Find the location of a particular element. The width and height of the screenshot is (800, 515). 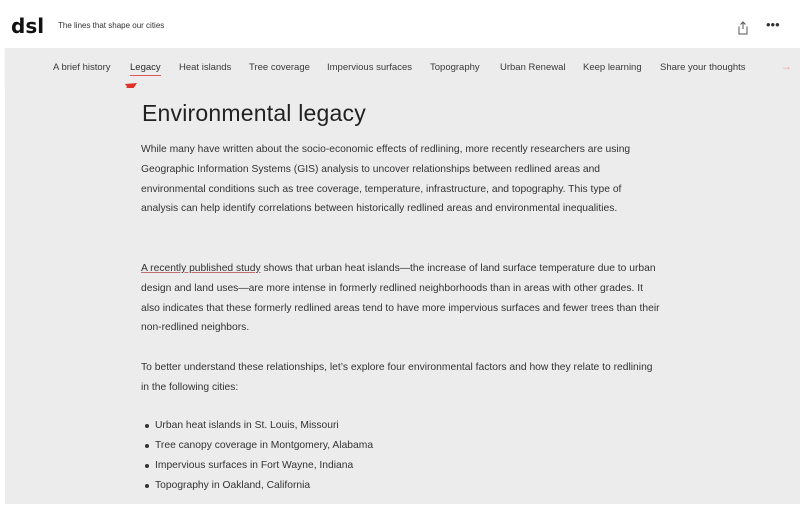

share-icon is located at coordinates (743, 28).